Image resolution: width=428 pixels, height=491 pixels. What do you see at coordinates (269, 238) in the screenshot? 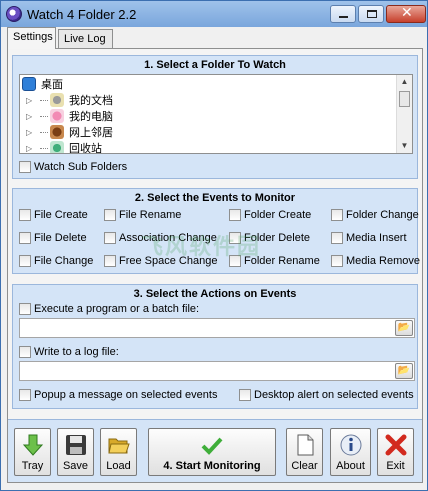
I see `event-folder-delete: Folder Delete` at bounding box center [269, 238].